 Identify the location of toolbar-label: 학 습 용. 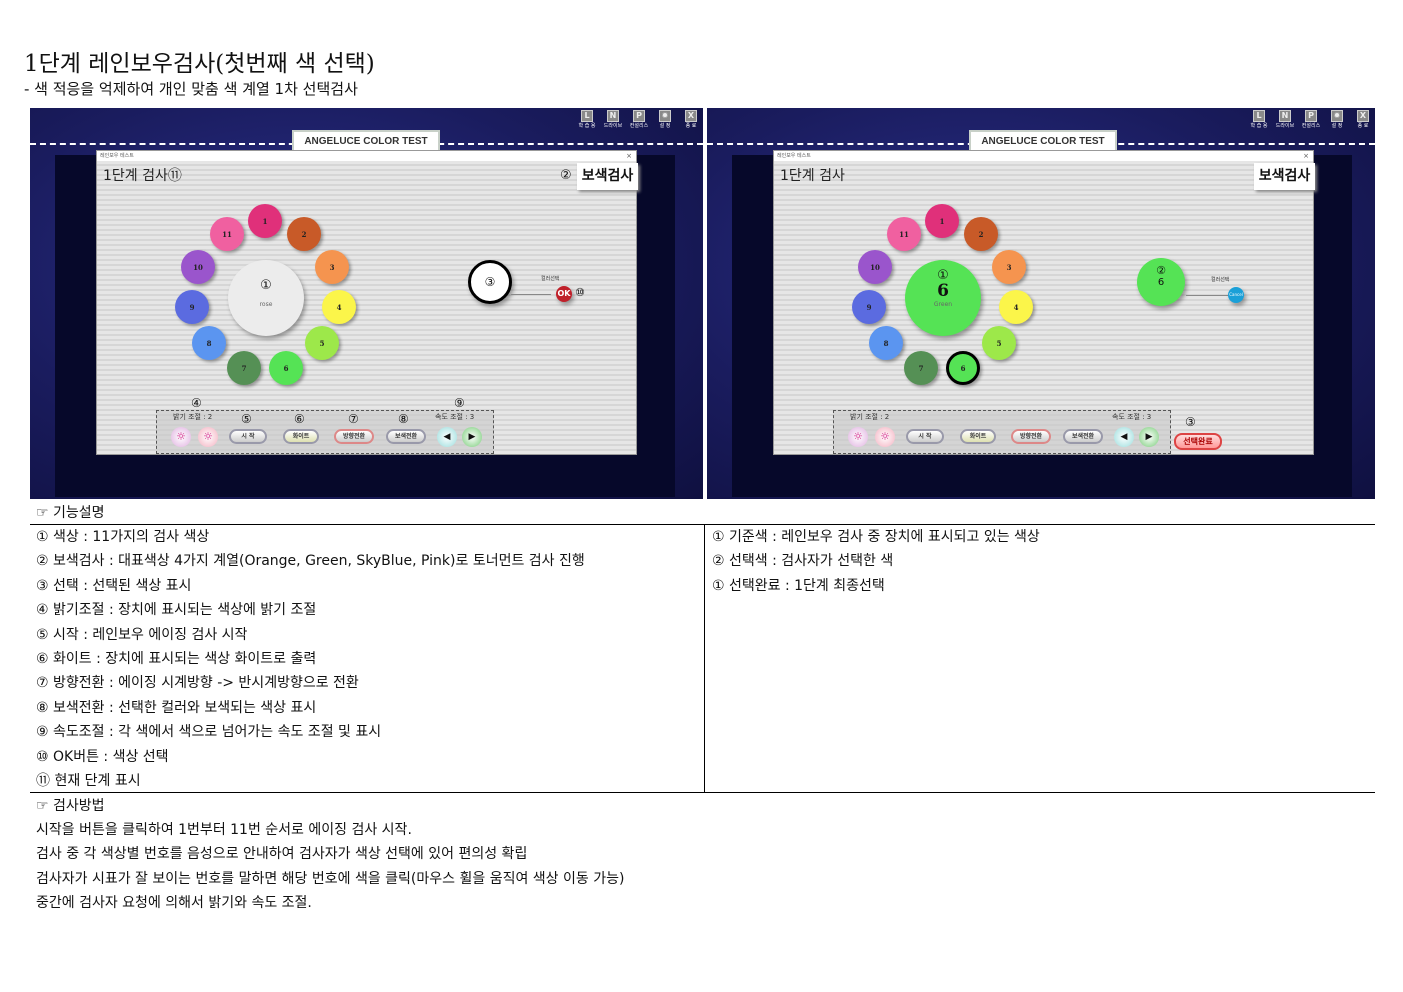
(1259, 126).